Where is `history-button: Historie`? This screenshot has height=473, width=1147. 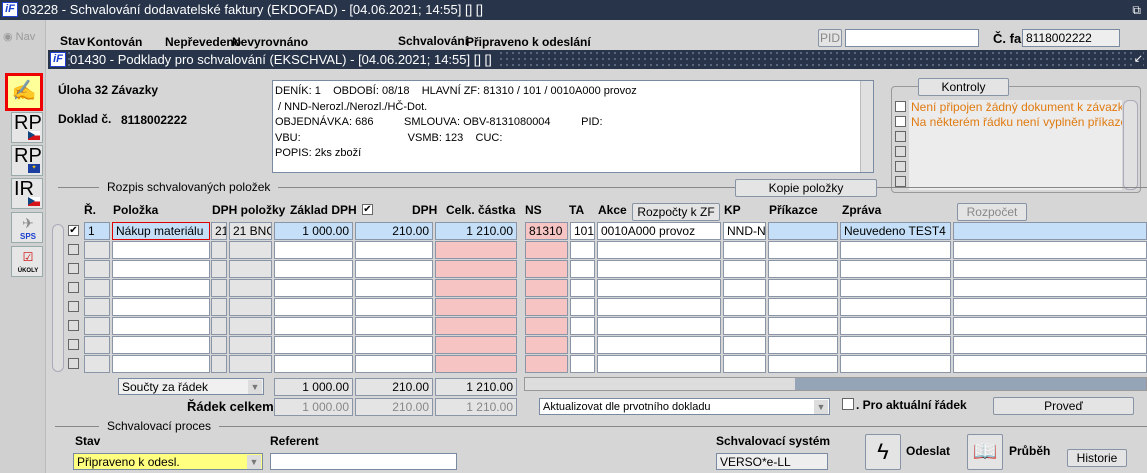
history-button: Historie is located at coordinates (1097, 458).